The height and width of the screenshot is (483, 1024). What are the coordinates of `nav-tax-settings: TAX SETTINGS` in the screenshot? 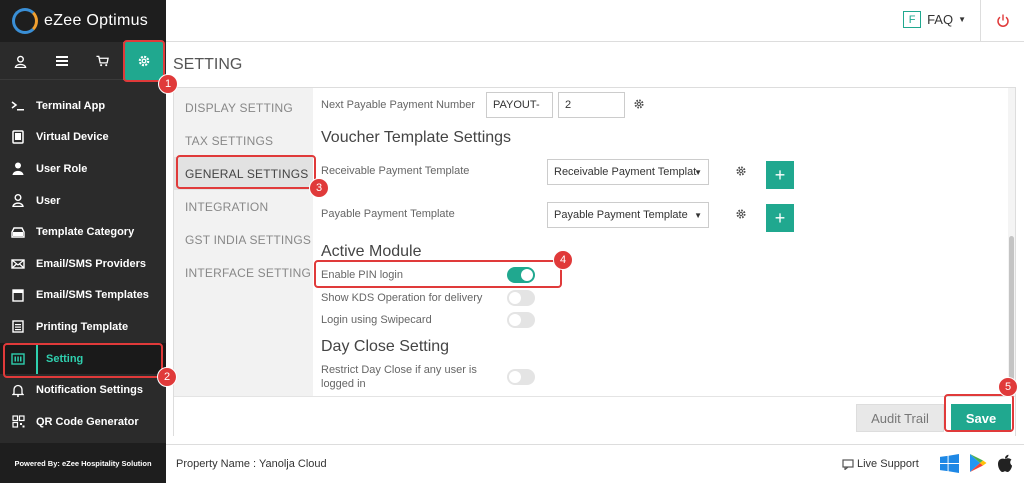 It's located at (243, 140).